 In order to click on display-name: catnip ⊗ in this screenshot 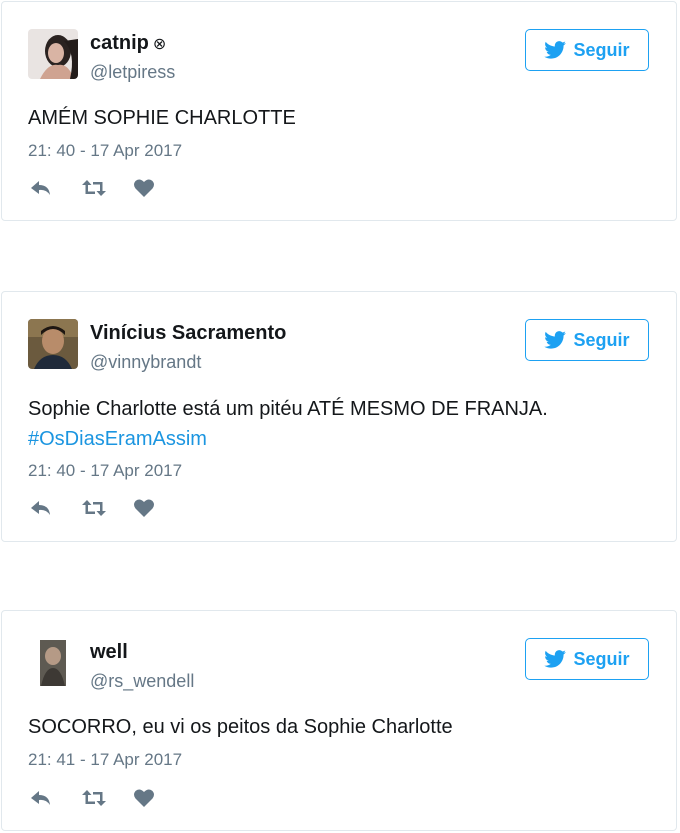, I will do `click(128, 43)`.